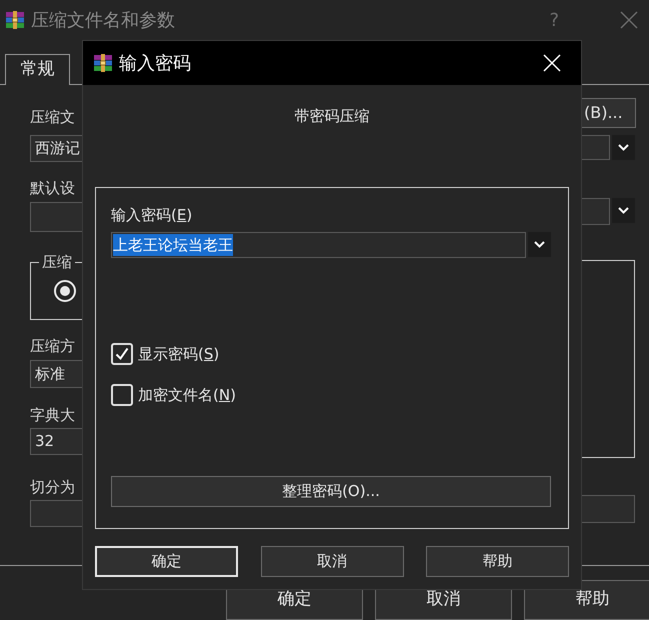 The image size is (649, 620). What do you see at coordinates (53, 188) in the screenshot?
I see `field-label: 默认设` at bounding box center [53, 188].